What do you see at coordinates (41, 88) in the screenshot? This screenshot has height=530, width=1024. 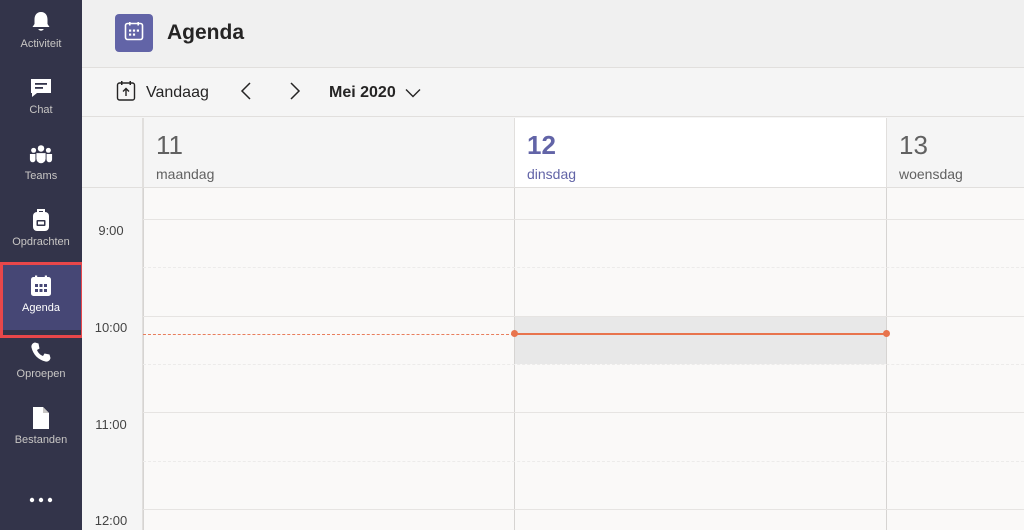 I see `chat-icon` at bounding box center [41, 88].